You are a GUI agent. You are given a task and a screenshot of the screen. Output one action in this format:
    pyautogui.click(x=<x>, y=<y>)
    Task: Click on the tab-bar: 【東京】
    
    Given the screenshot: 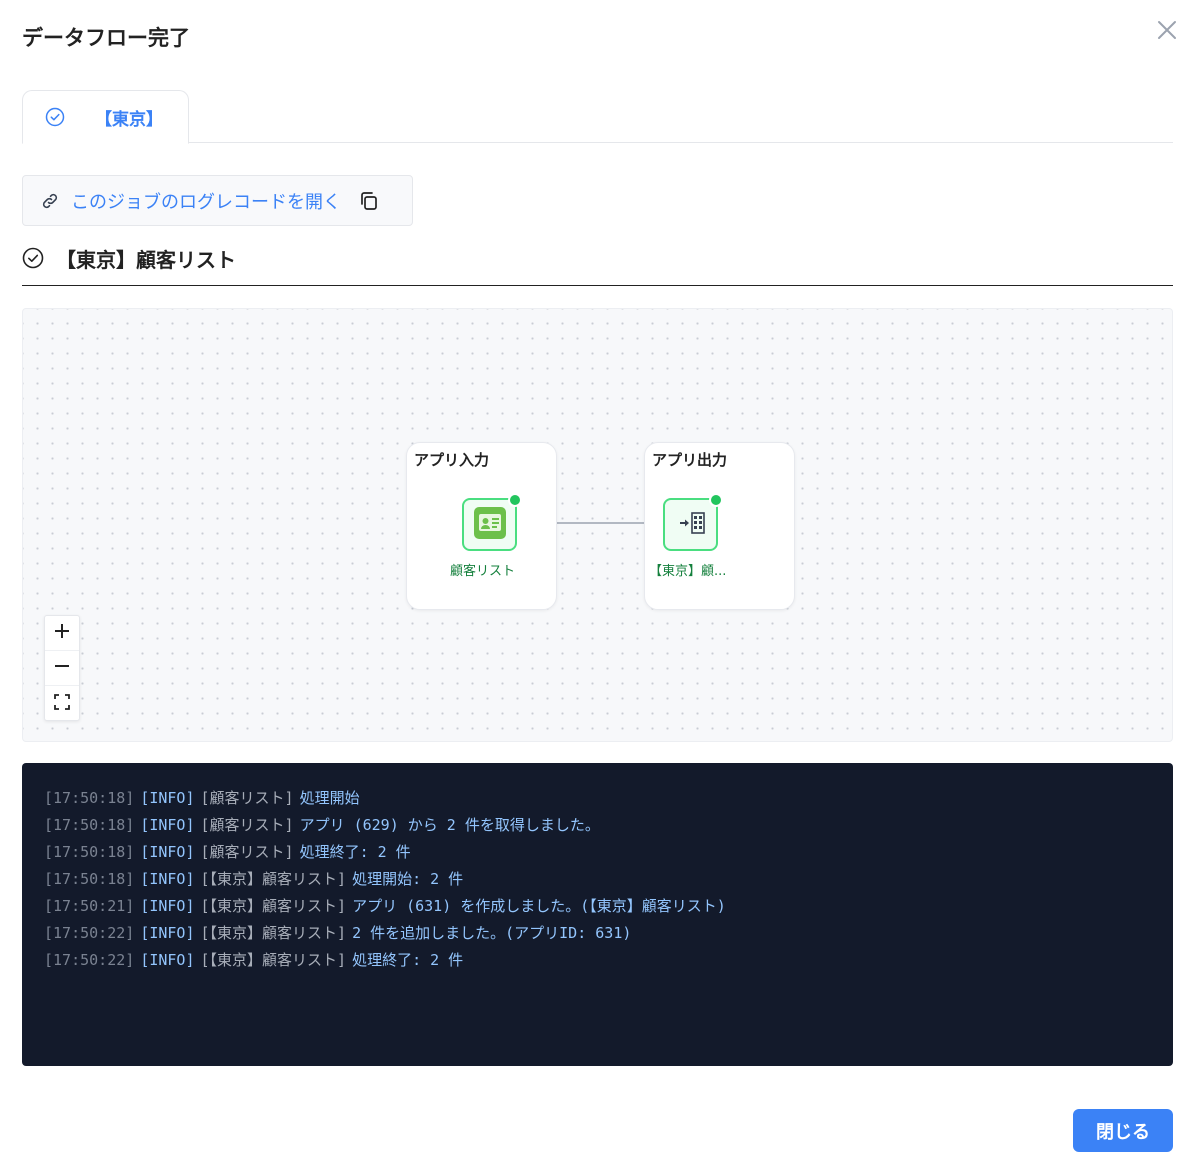 What is the action you would take?
    pyautogui.click(x=597, y=117)
    